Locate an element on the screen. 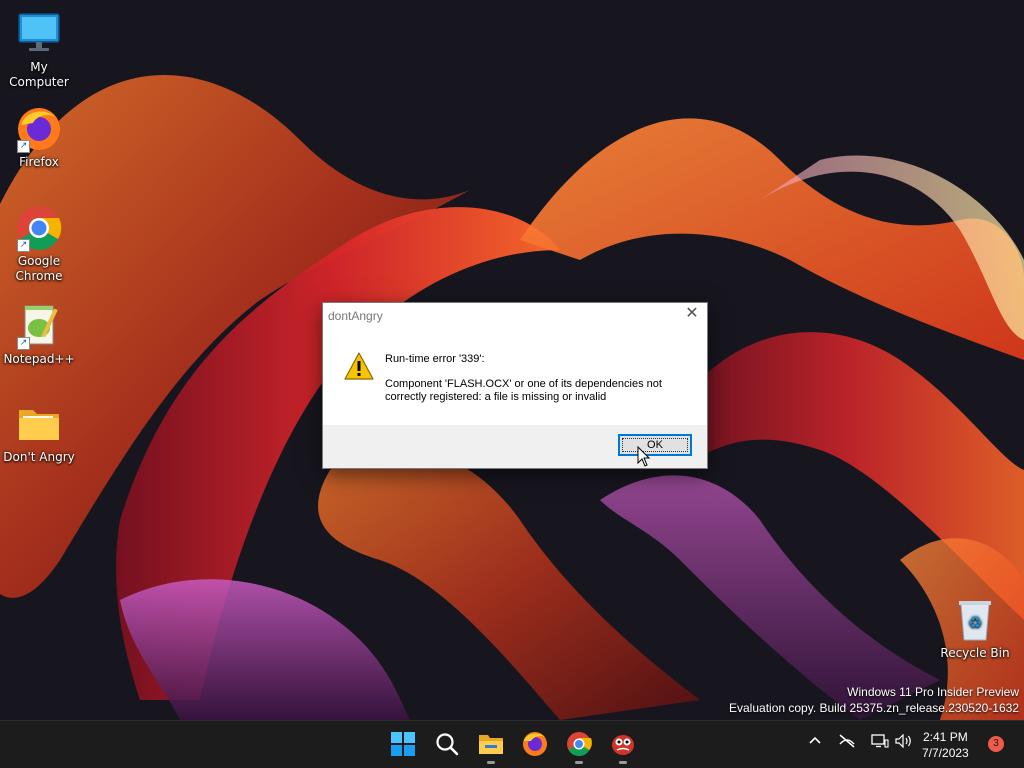  desktop-icon-recycle-bin: ♻ Recycle Bin is located at coordinates (975, 628).